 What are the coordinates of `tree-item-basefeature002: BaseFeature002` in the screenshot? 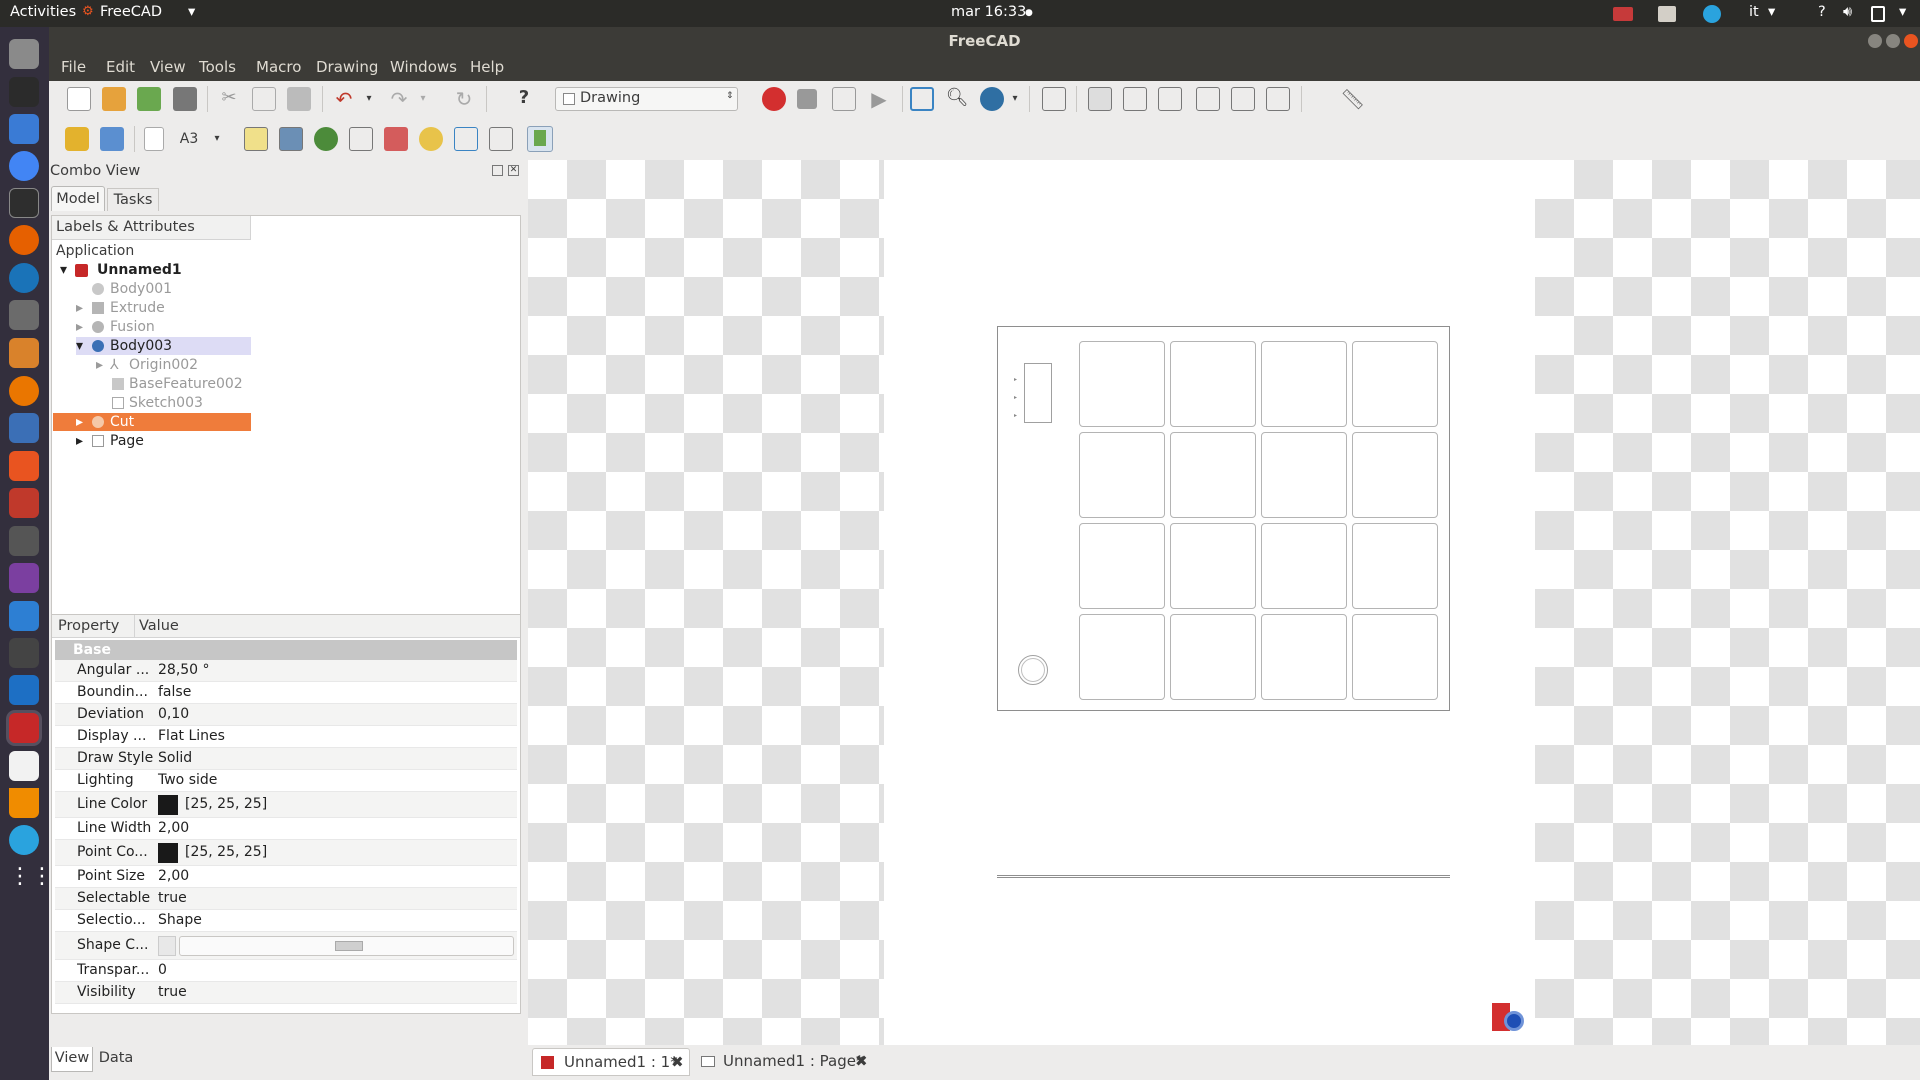 It's located at (207, 384).